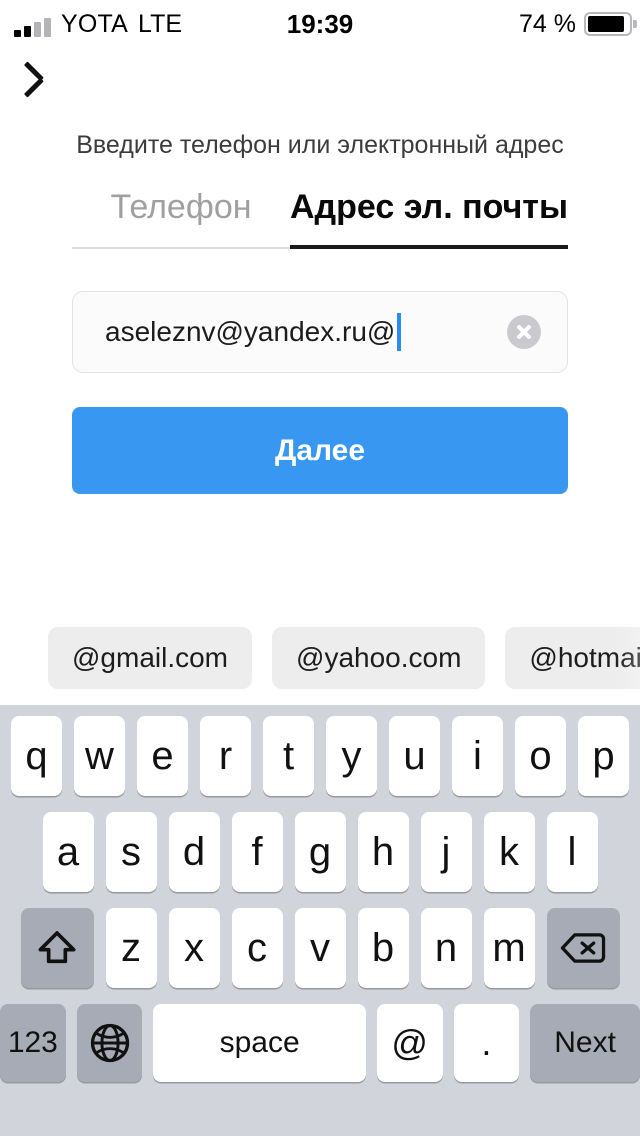 The image size is (640, 1136). I want to click on email-field-text-wrap: aseleznv@yandex.ru@, so click(253, 332).